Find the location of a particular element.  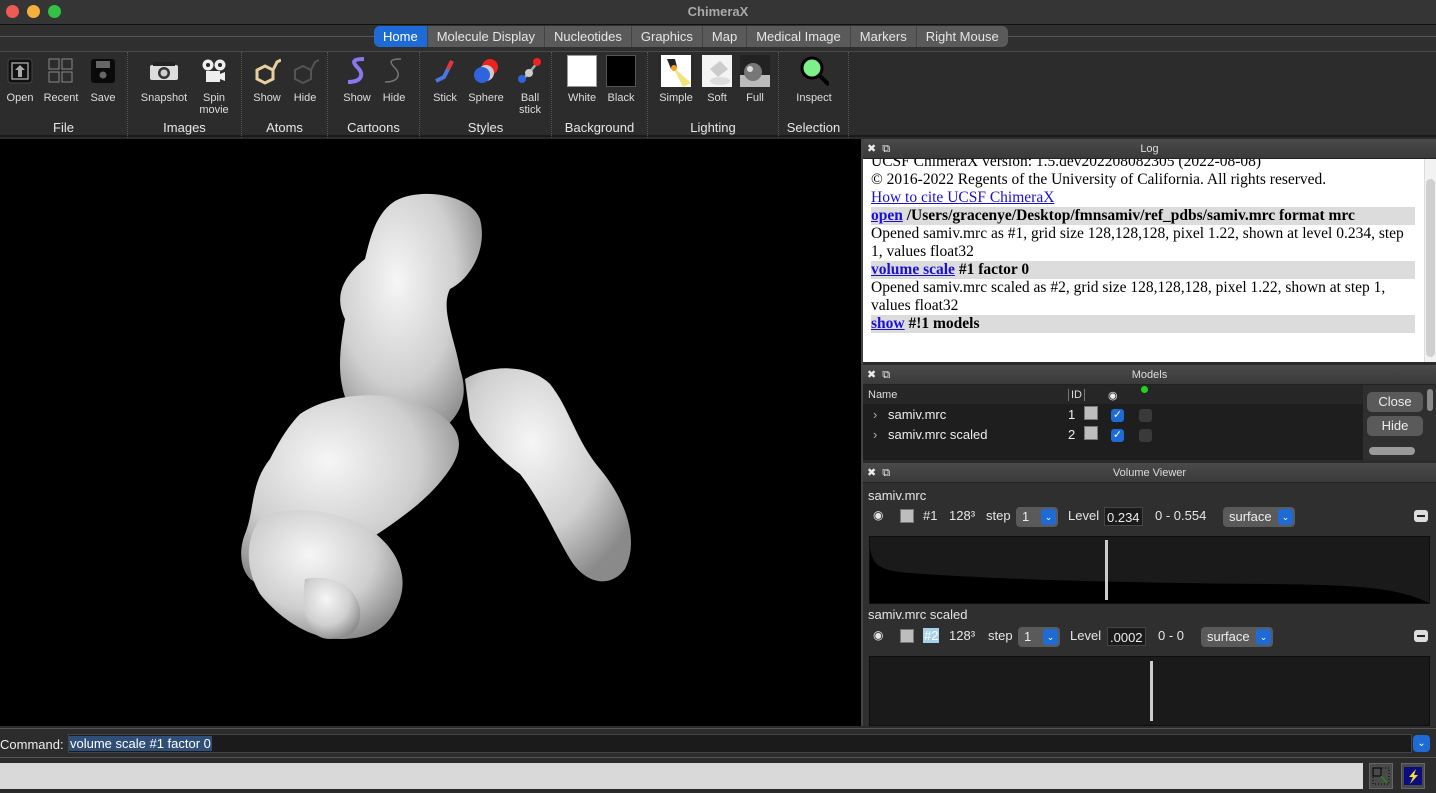

models-hscroll-thumb is located at coordinates (1392, 451).